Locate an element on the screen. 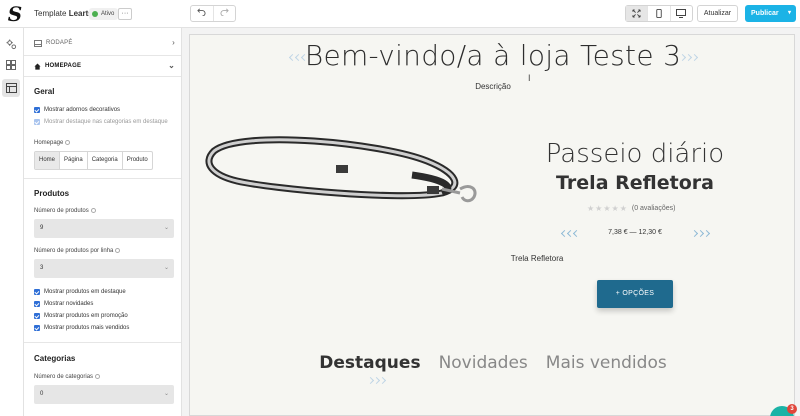 The width and height of the screenshot is (800, 416). decorative-chevrons-icon is located at coordinates (376, 380).